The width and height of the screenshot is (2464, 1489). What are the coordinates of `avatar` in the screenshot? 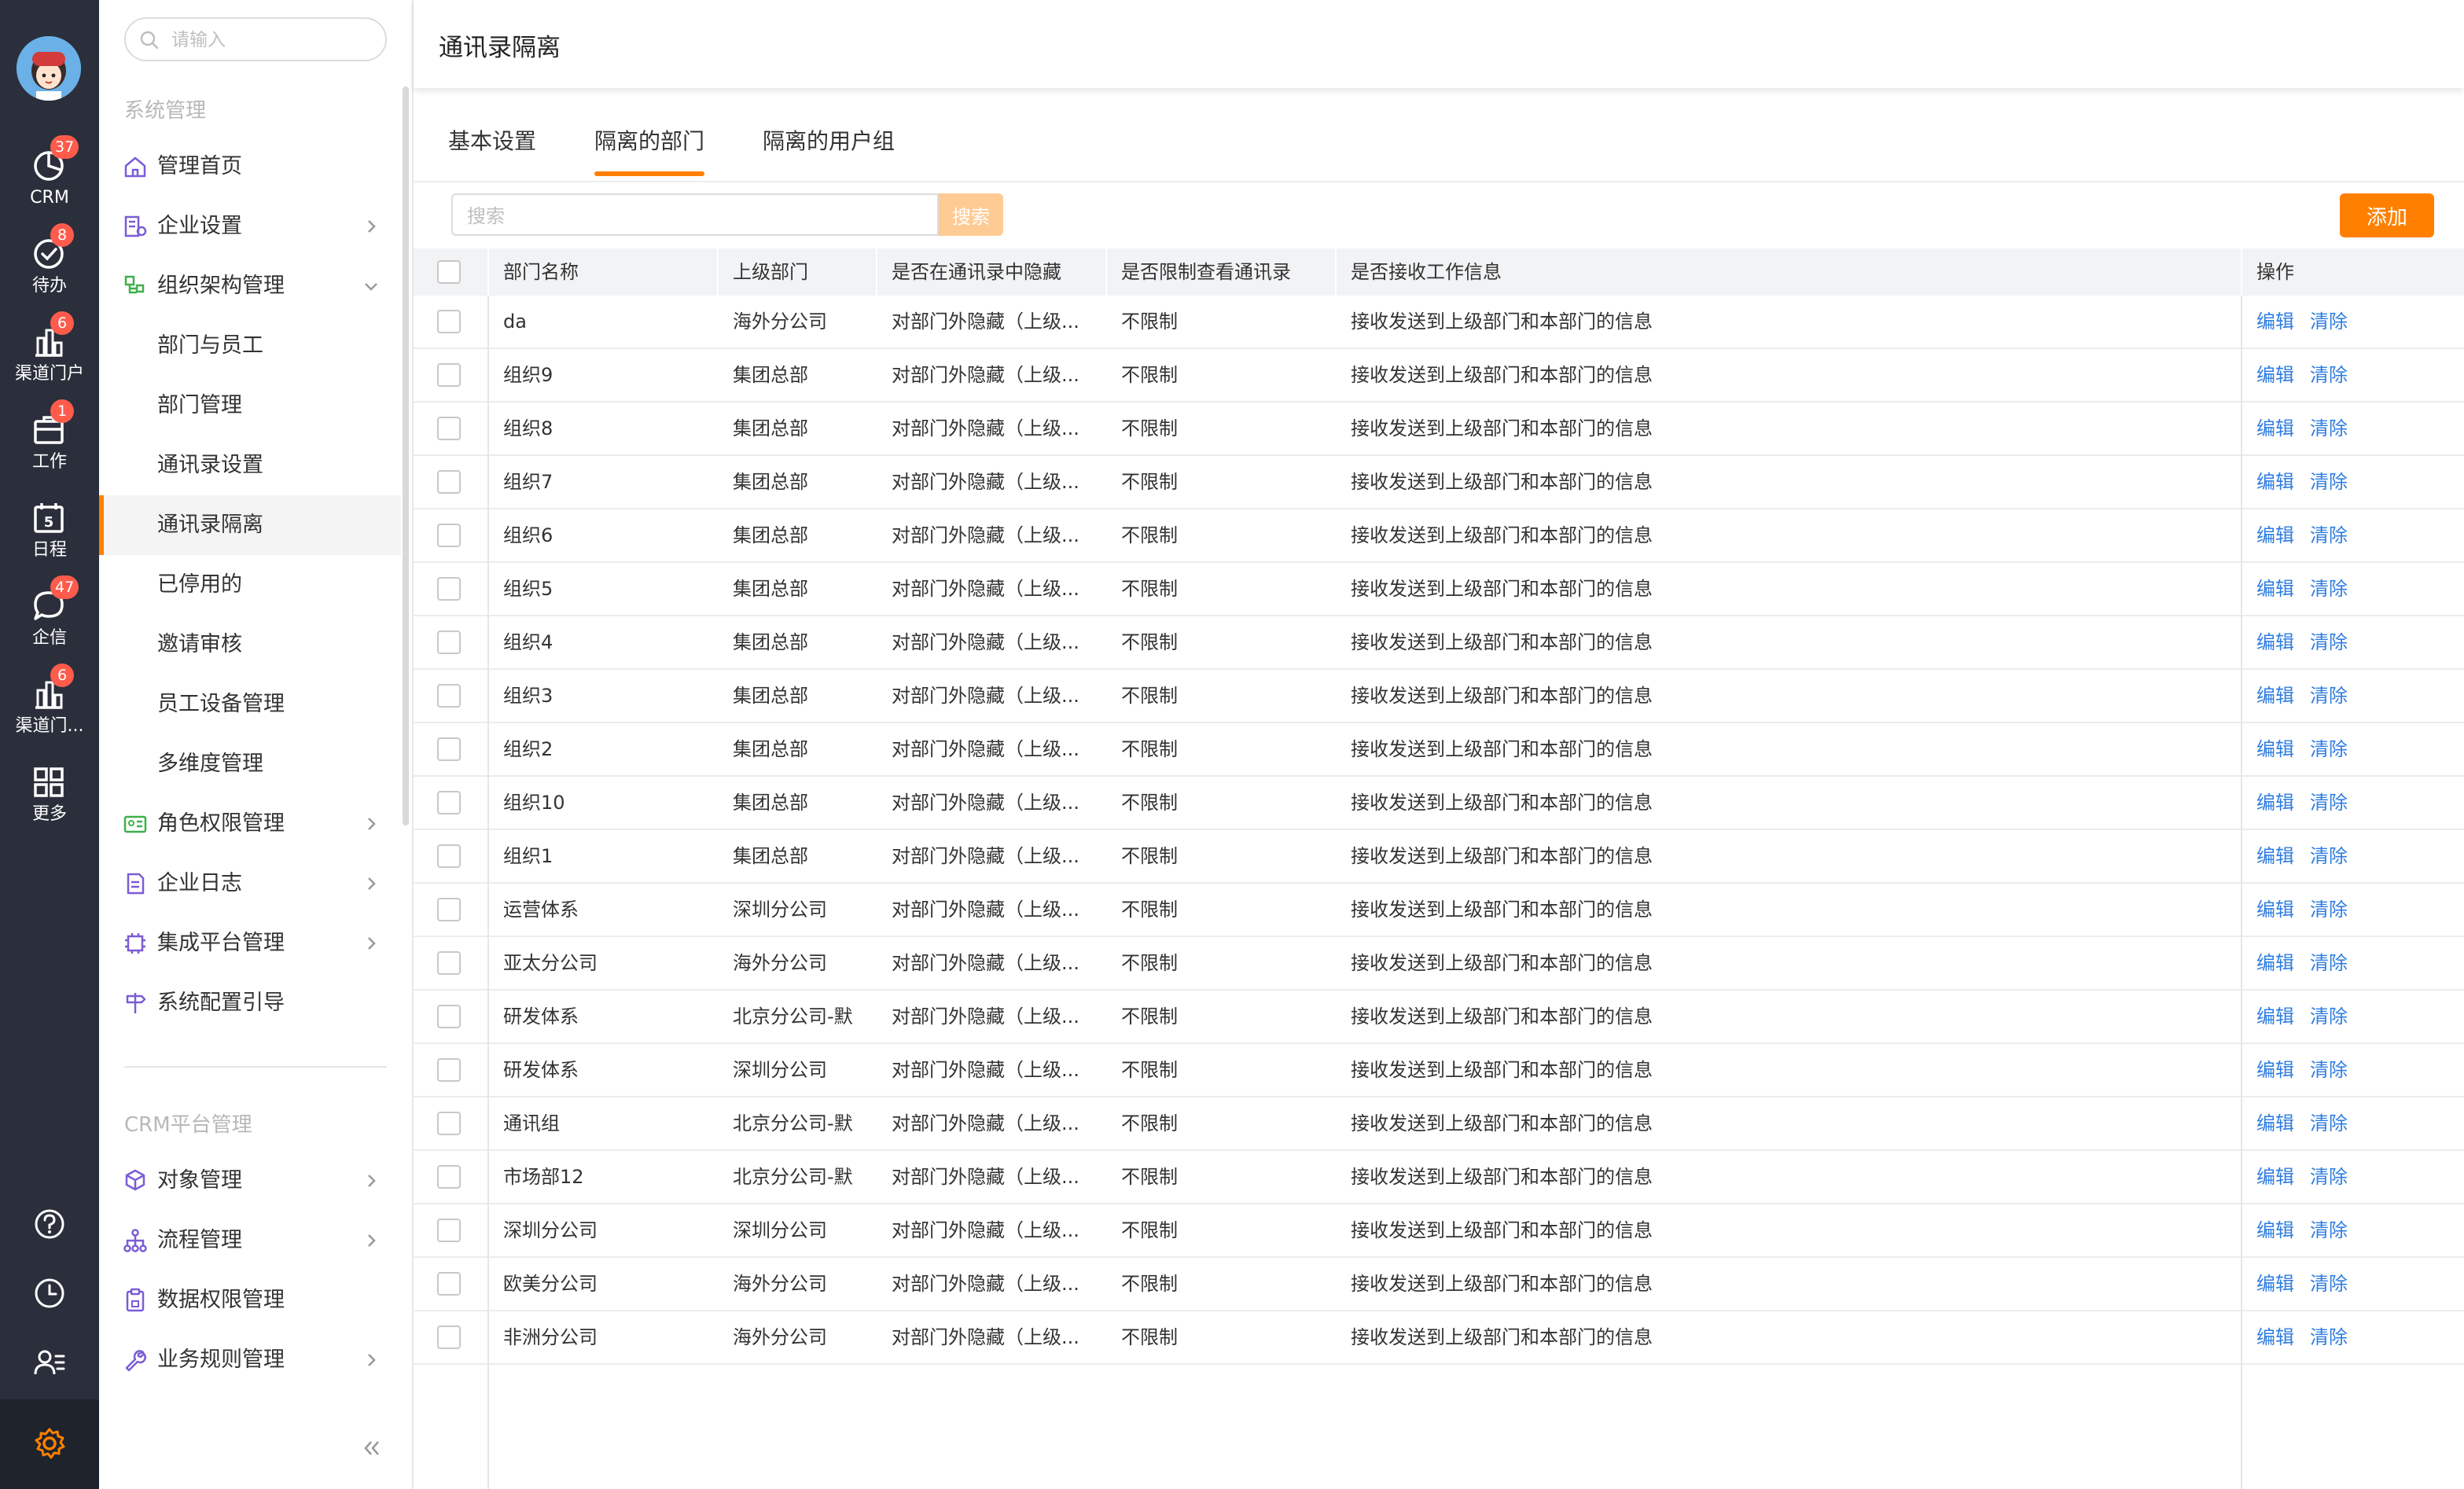 It's located at (49, 68).